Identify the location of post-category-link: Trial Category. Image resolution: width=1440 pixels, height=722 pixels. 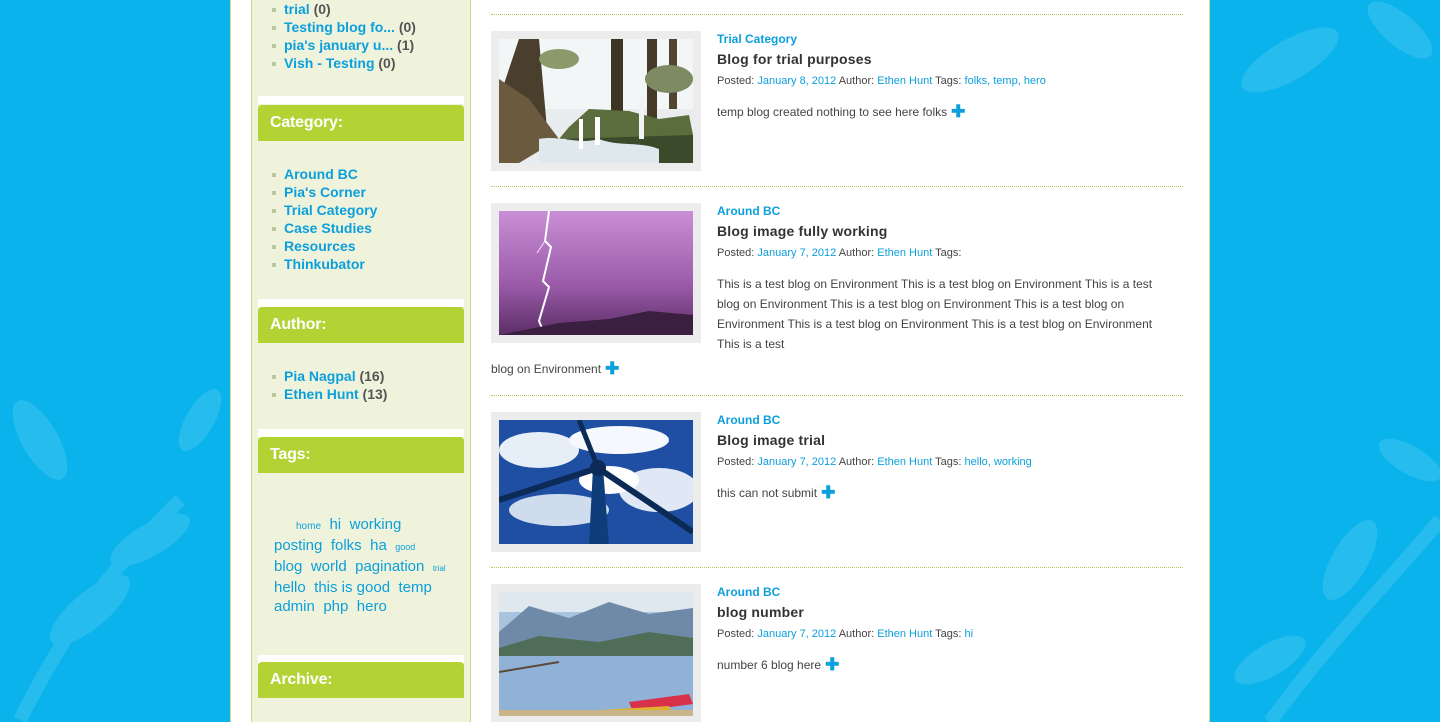
(942, 39).